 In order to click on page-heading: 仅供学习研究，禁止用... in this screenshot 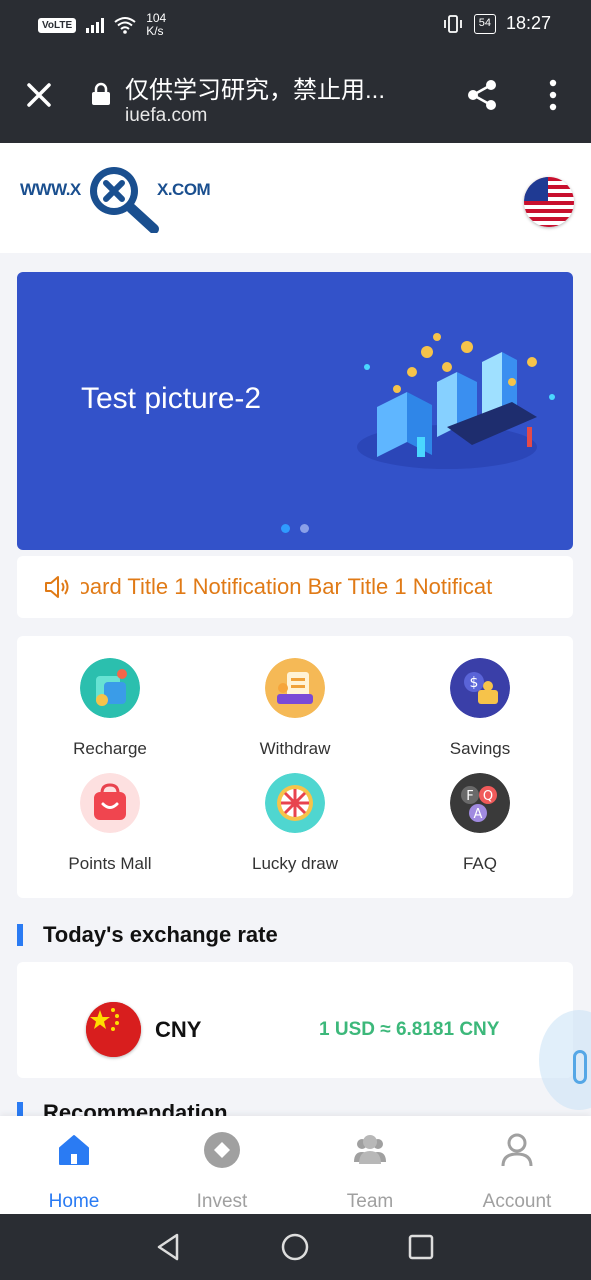, I will do `click(255, 90)`.